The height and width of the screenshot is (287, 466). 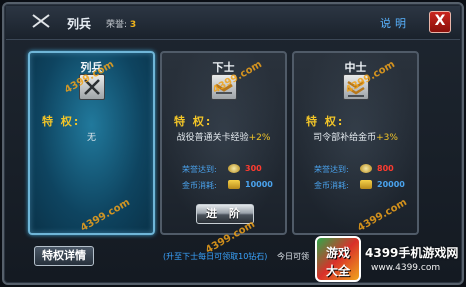 I want to click on privilege-text: 司令部补给金币+3%, so click(x=355, y=138).